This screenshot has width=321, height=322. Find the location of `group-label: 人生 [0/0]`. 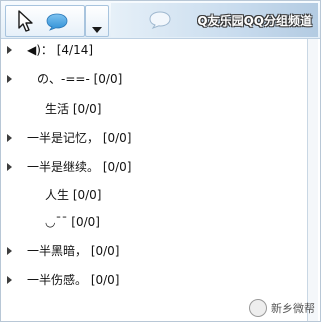

group-label: 人生 [0/0] is located at coordinates (73, 195).